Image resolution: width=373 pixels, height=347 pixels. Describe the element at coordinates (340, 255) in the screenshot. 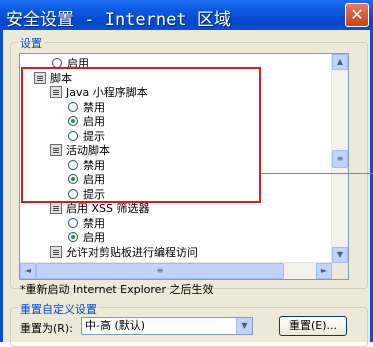

I see `scroll-down-button: ▼` at that location.